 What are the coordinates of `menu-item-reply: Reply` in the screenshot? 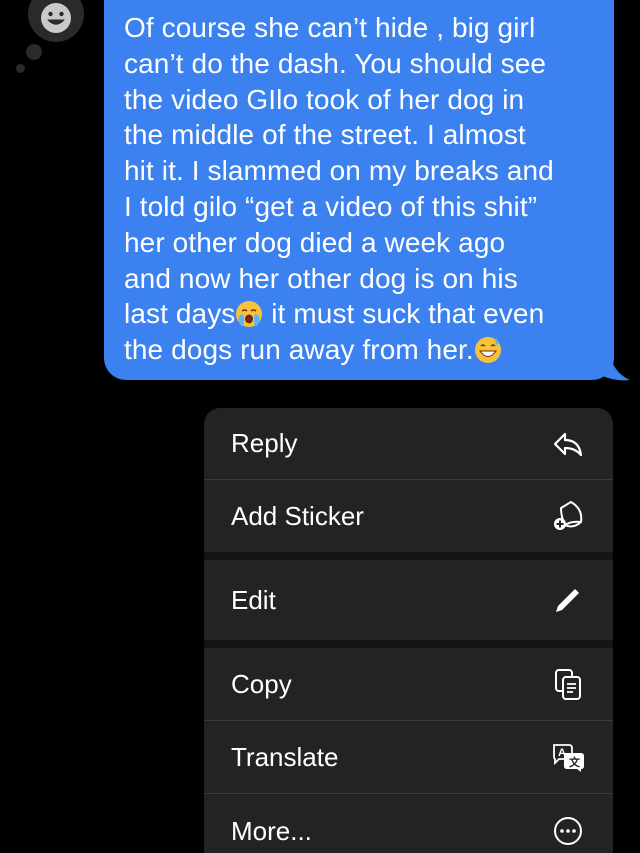 It's located at (408, 443).